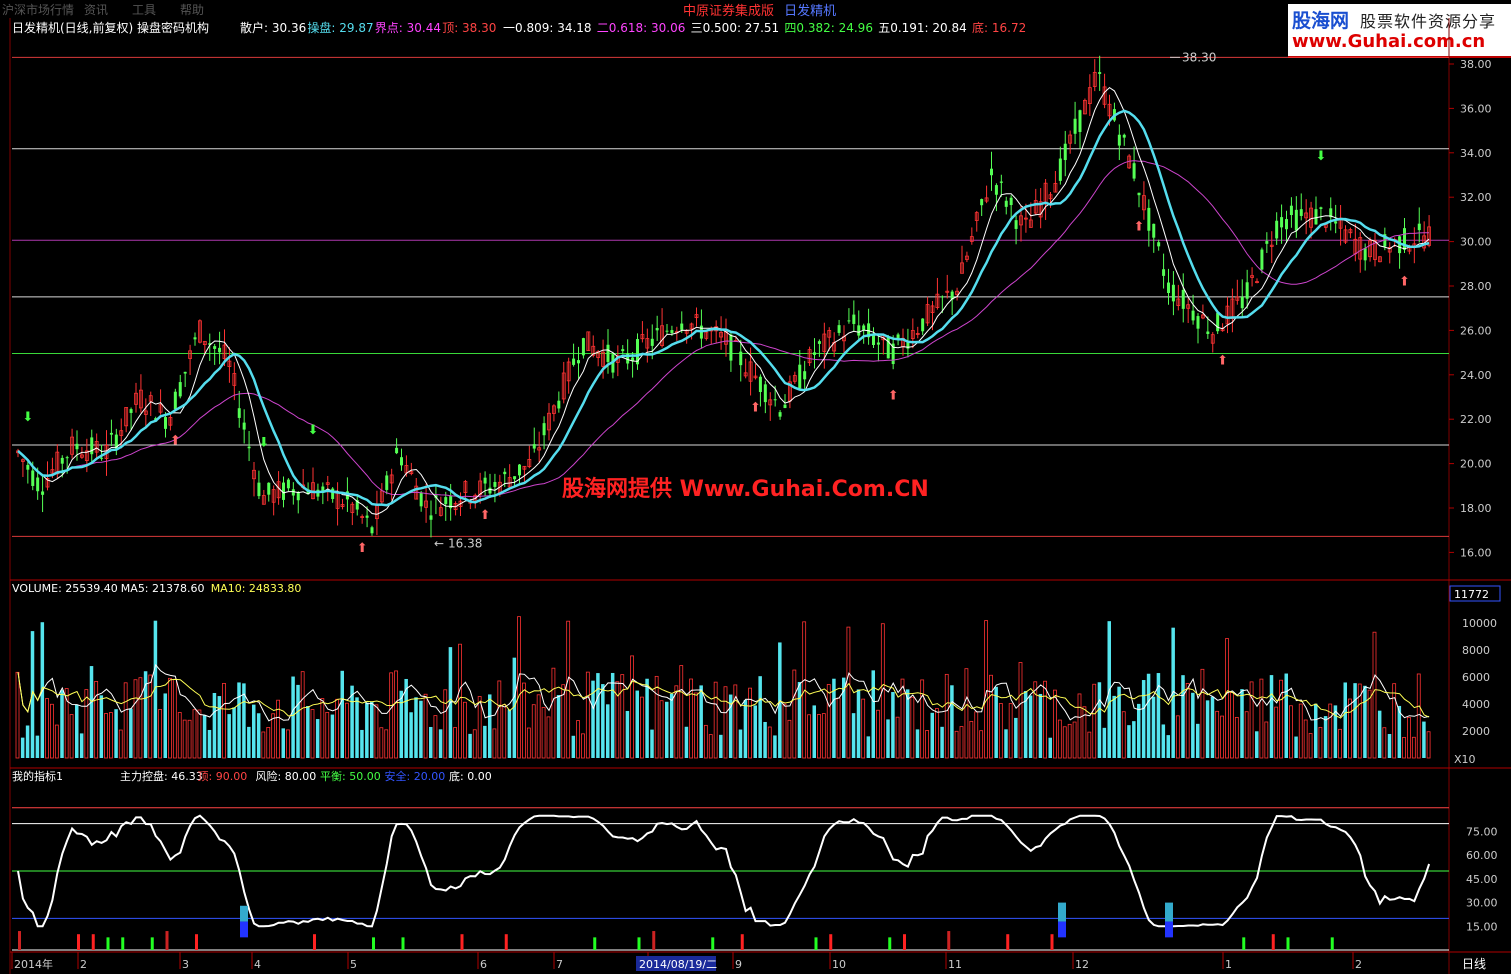 The image size is (1511, 974). I want to click on indicator-2: 界点: 30.44, so click(408, 28).